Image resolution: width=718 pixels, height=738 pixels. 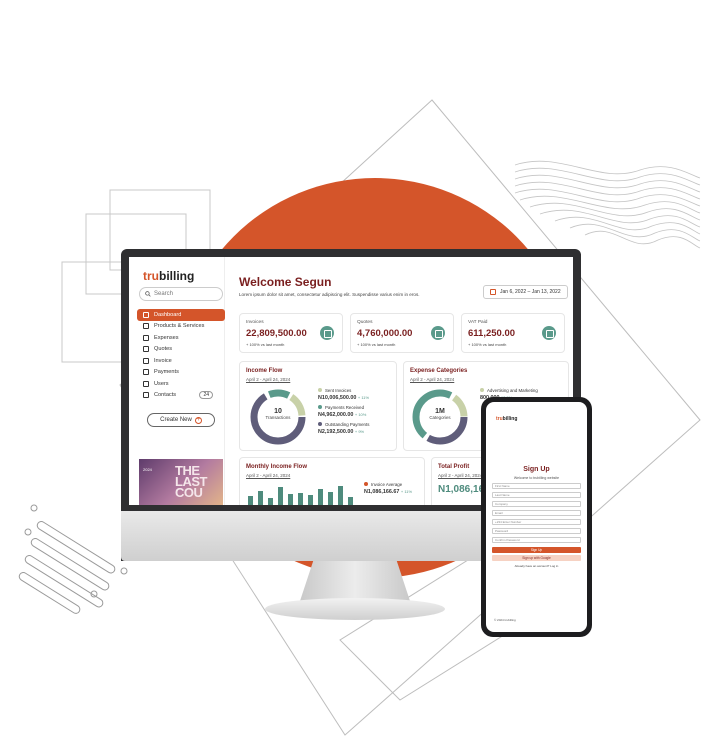 I want to click on donut-center-value: 1M, so click(x=440, y=411).